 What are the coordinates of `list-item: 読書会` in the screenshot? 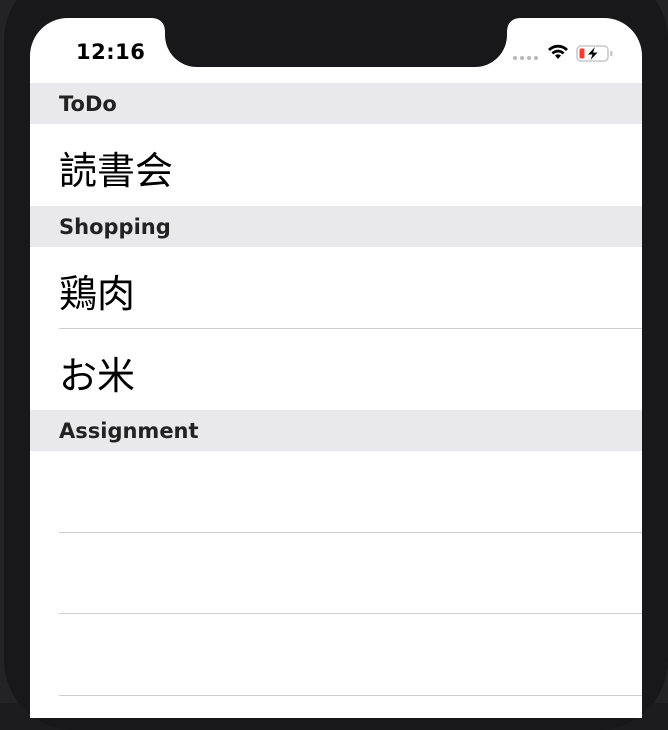 It's located at (336, 164).